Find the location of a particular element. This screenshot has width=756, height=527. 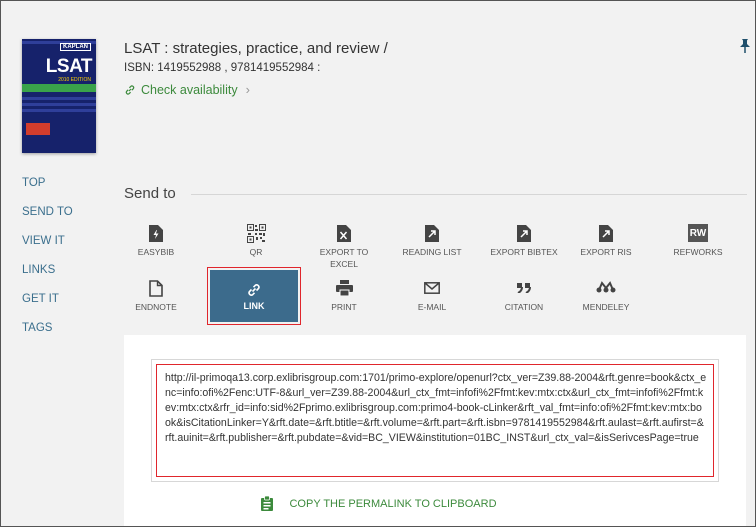

qr-code-icon is located at coordinates (256, 233).